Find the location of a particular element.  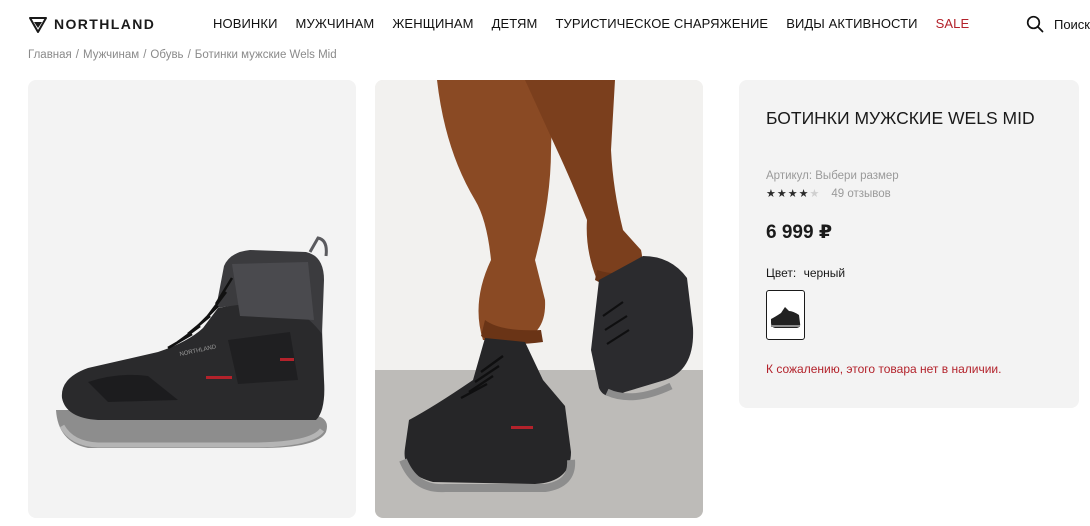

color-swatch-black is located at coordinates (785, 315).